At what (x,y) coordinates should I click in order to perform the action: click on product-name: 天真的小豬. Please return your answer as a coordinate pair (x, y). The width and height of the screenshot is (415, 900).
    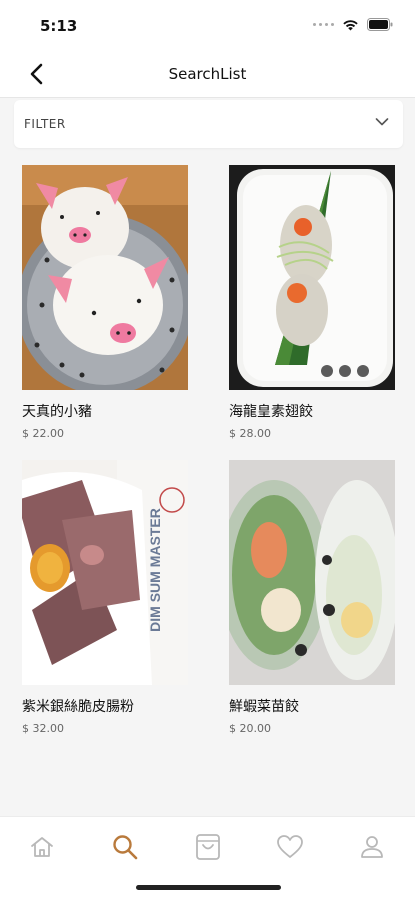
    Looking at the image, I should click on (57, 412).